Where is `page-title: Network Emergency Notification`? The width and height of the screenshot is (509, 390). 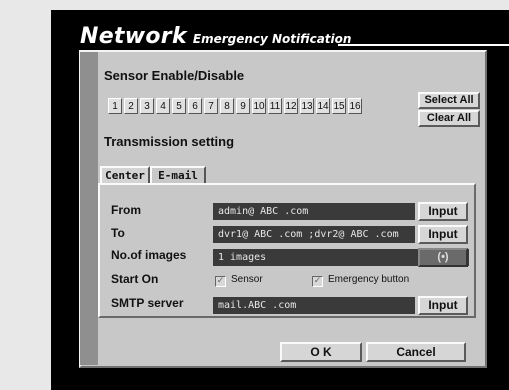
page-title: Network Emergency Notification is located at coordinates (215, 36).